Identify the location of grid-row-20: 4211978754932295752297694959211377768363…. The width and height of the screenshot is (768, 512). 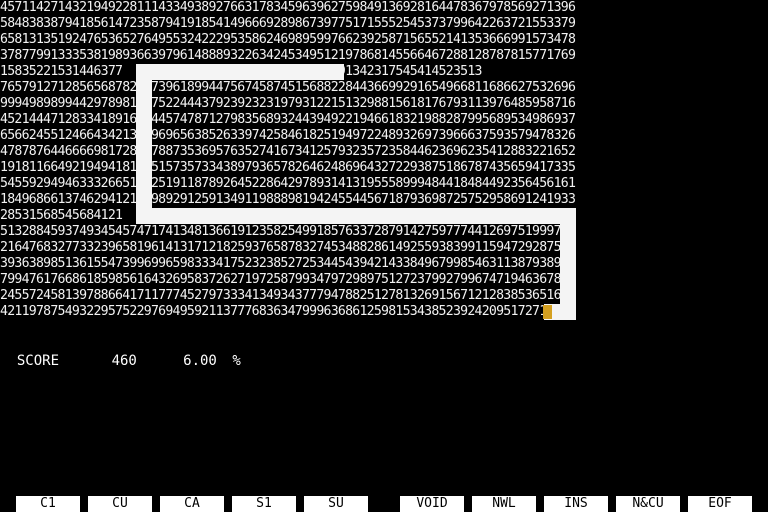
(277, 311).